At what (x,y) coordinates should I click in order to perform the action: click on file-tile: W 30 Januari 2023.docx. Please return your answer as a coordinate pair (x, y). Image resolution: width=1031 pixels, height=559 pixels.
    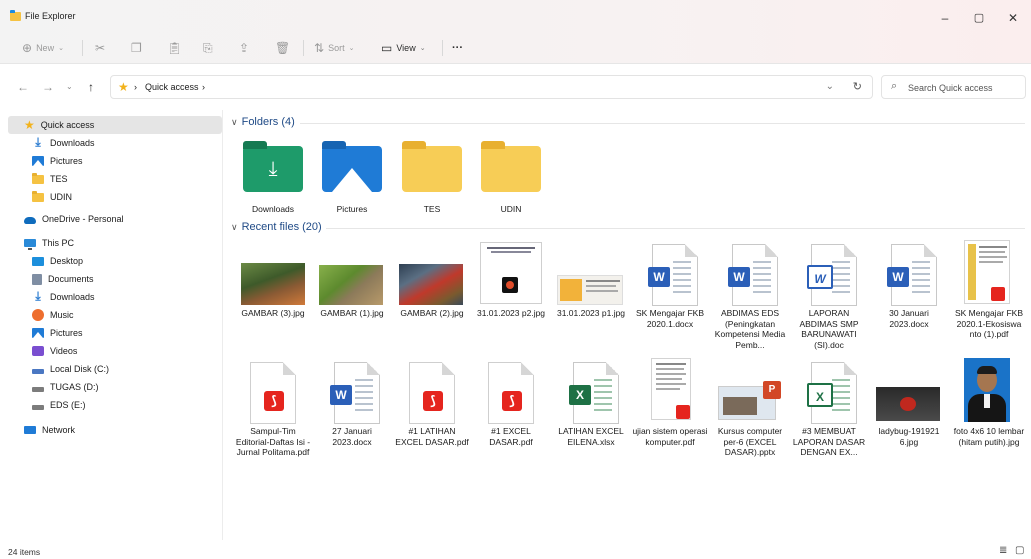
    Looking at the image, I should click on (909, 300).